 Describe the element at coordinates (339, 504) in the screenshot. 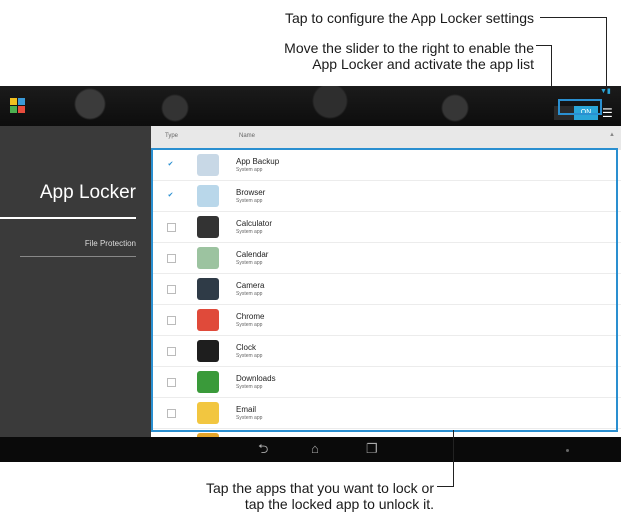

I see `annotation-apps-line2: tap the locked app to unlock it.` at that location.